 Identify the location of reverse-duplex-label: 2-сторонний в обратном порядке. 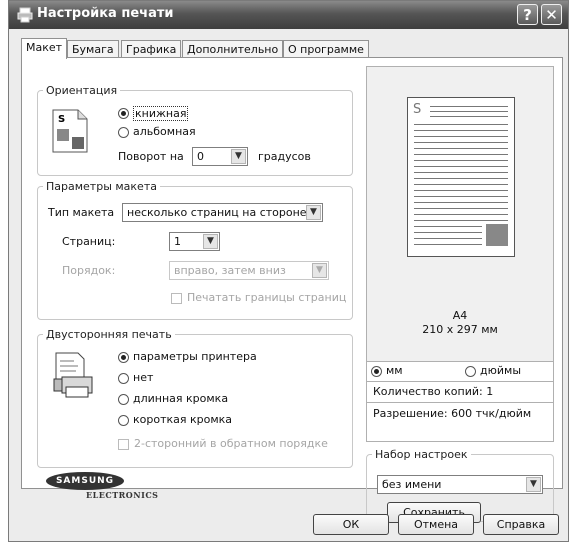
(231, 443).